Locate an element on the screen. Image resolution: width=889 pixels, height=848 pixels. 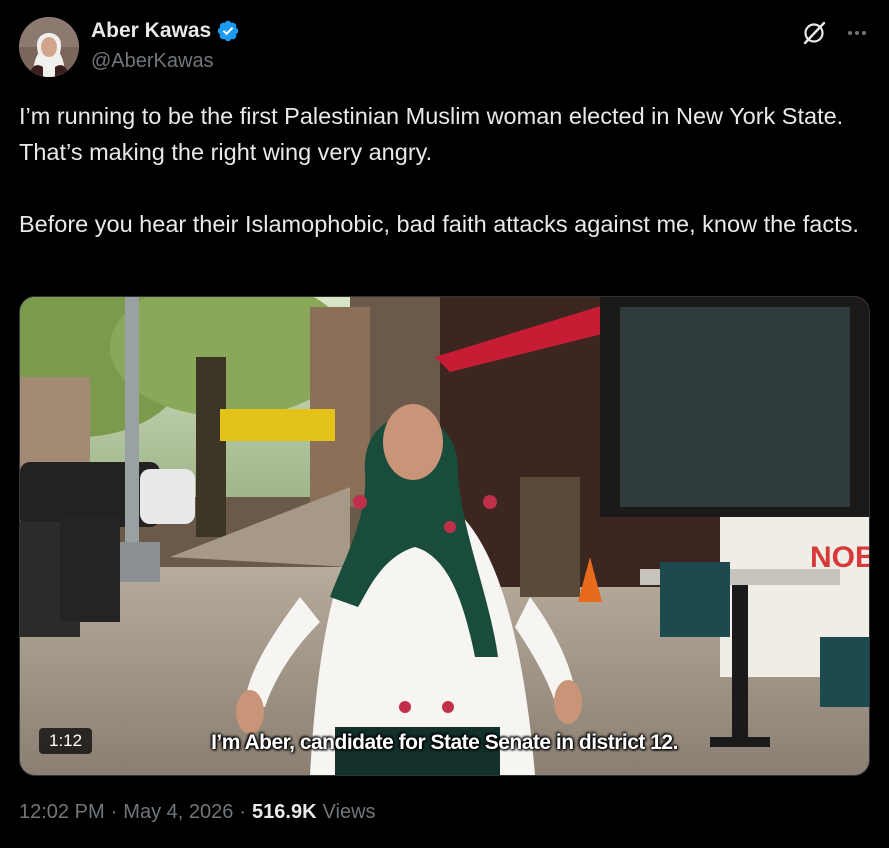
views-label: Views is located at coordinates (349, 812).